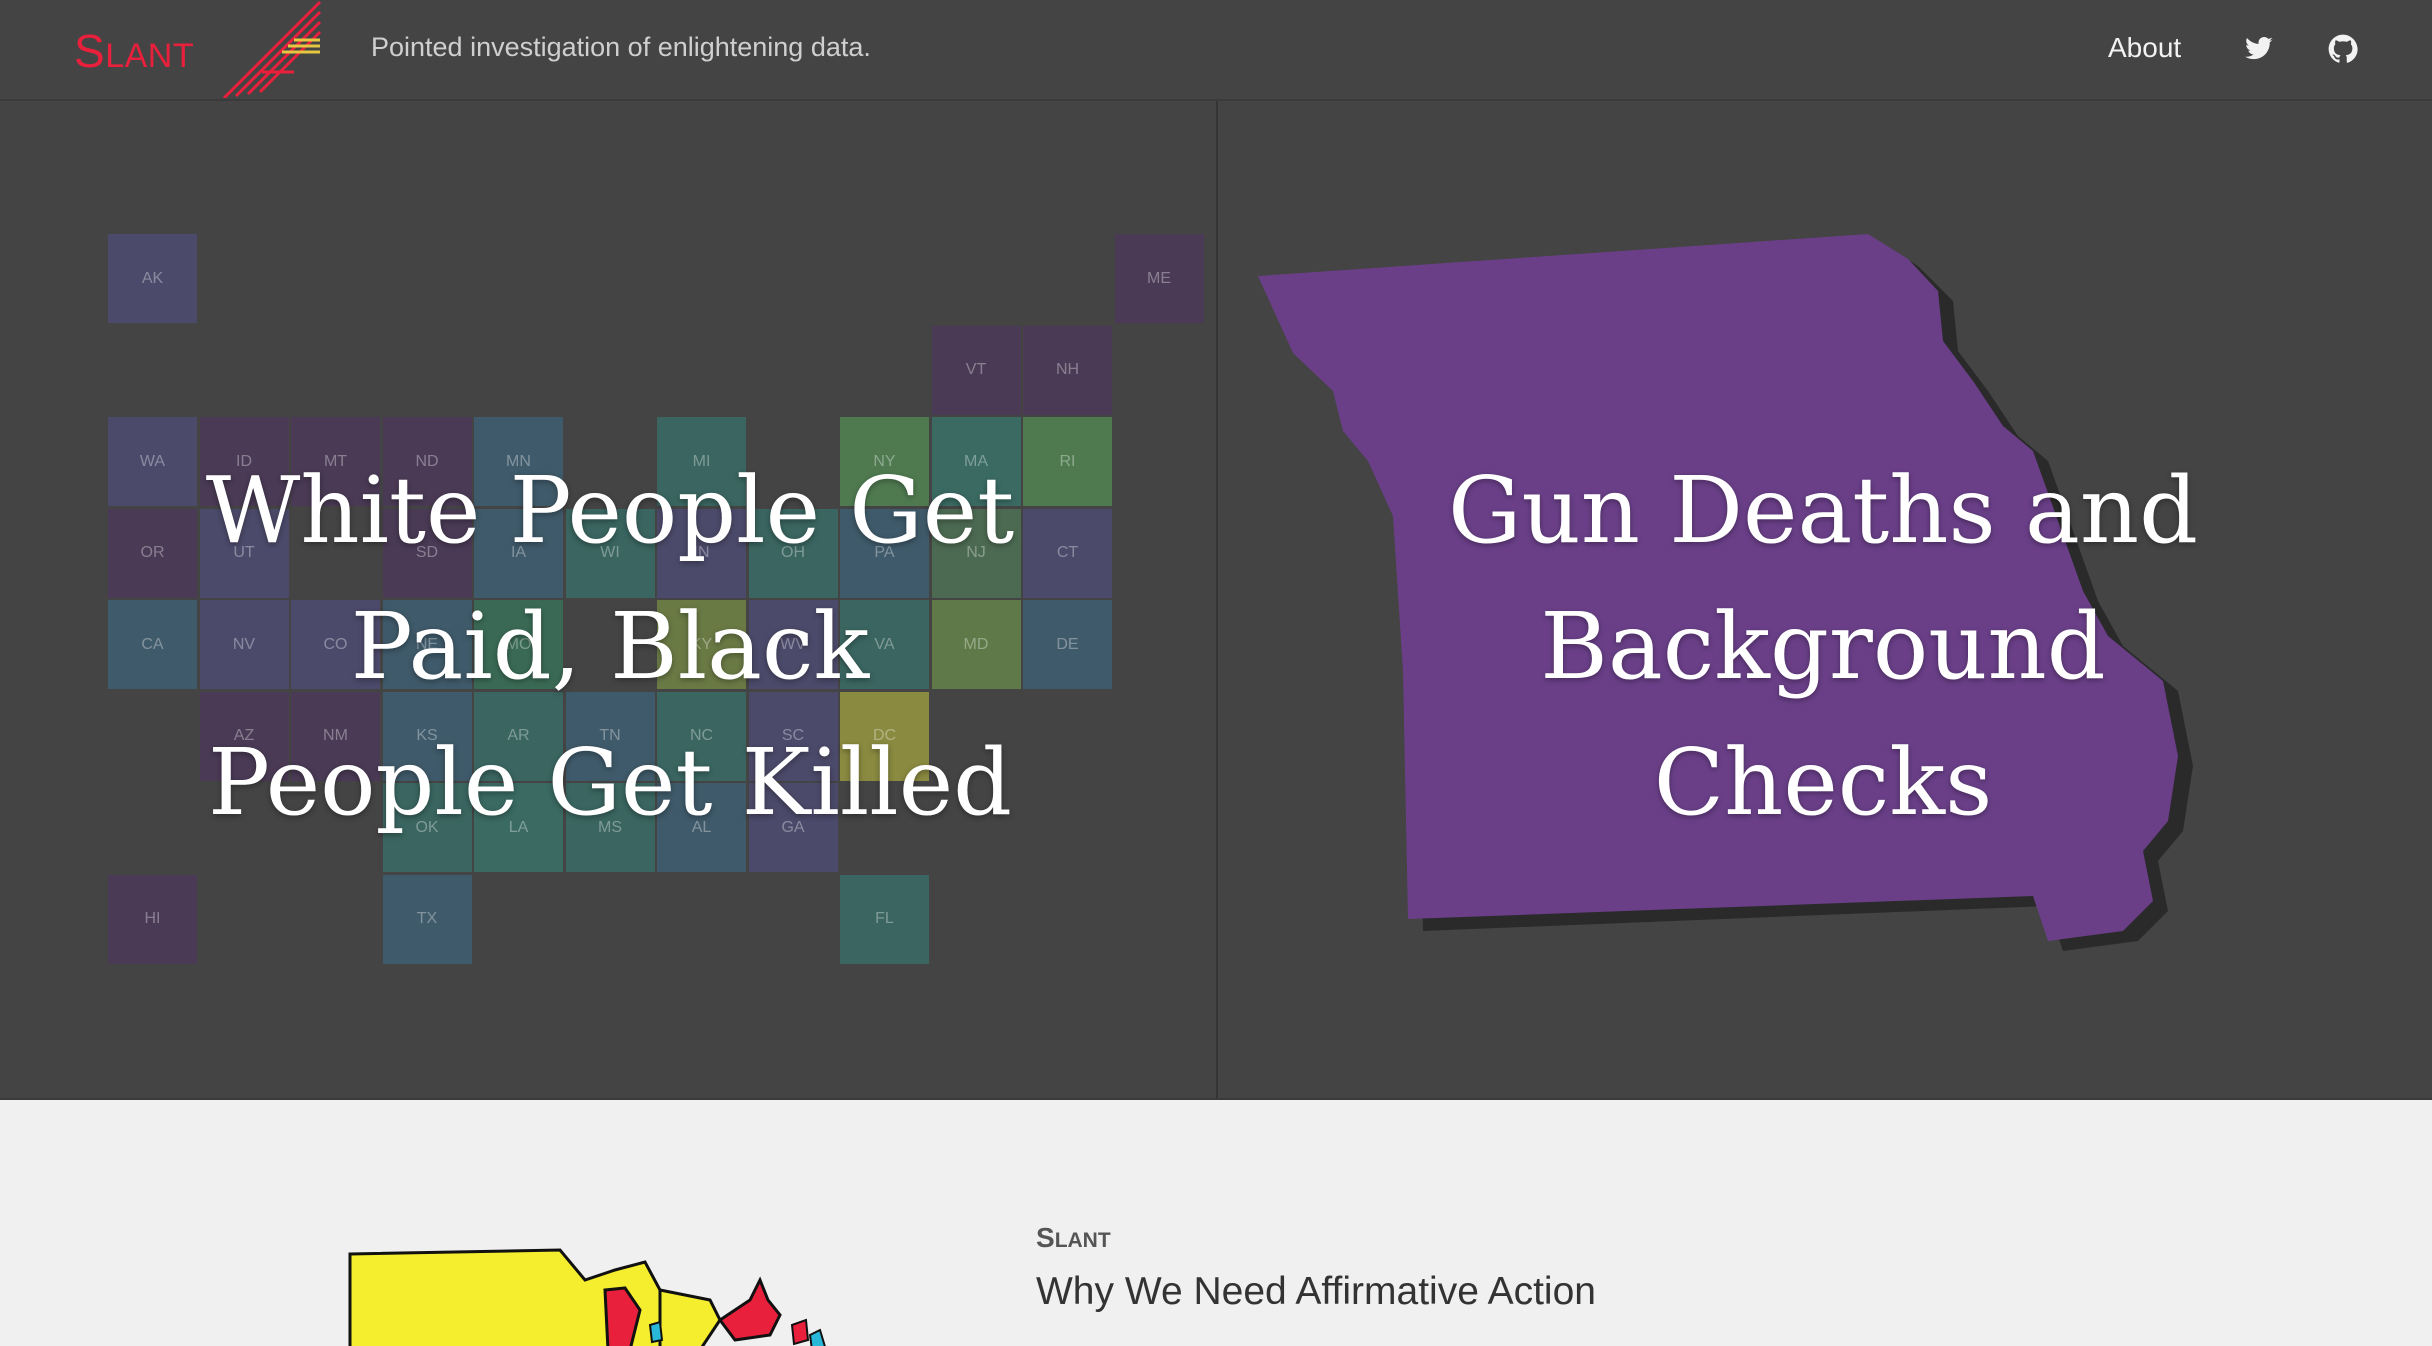 The image size is (2432, 1346). I want to click on state-tile-nh: NH, so click(1067, 370).